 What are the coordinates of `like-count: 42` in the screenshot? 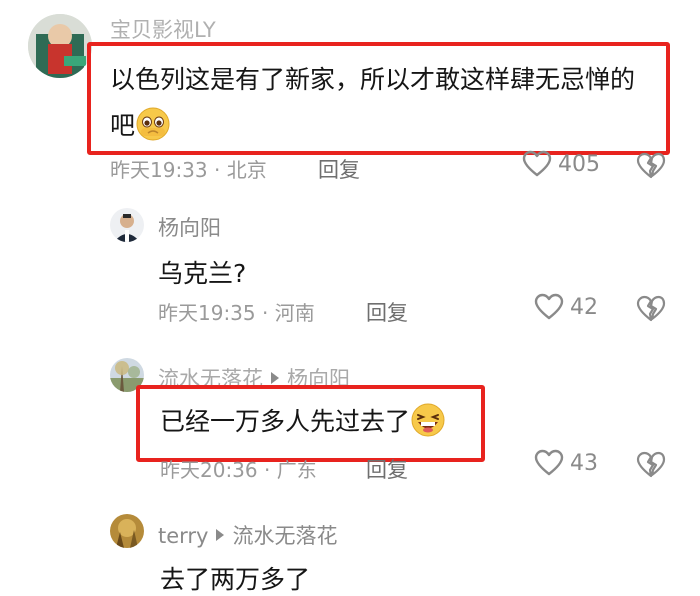 It's located at (584, 307).